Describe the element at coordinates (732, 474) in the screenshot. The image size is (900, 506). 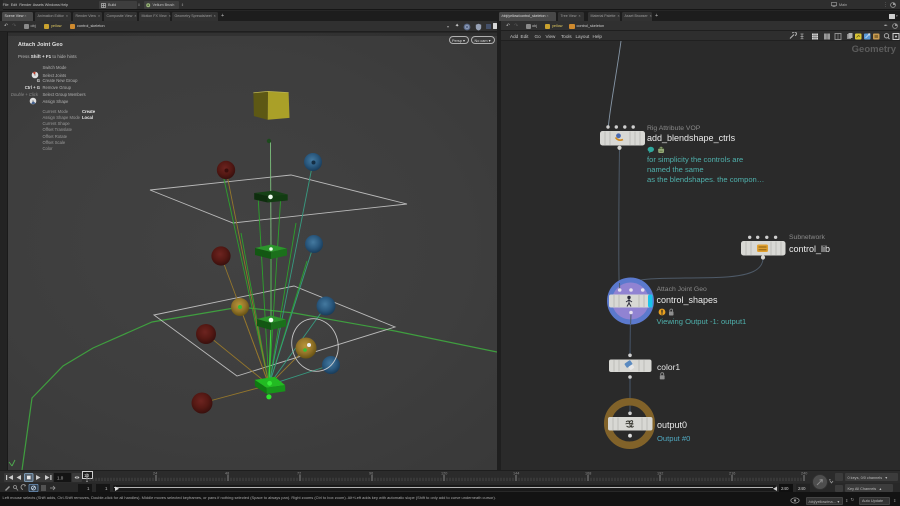
I see `svg-text: 216` at that location.